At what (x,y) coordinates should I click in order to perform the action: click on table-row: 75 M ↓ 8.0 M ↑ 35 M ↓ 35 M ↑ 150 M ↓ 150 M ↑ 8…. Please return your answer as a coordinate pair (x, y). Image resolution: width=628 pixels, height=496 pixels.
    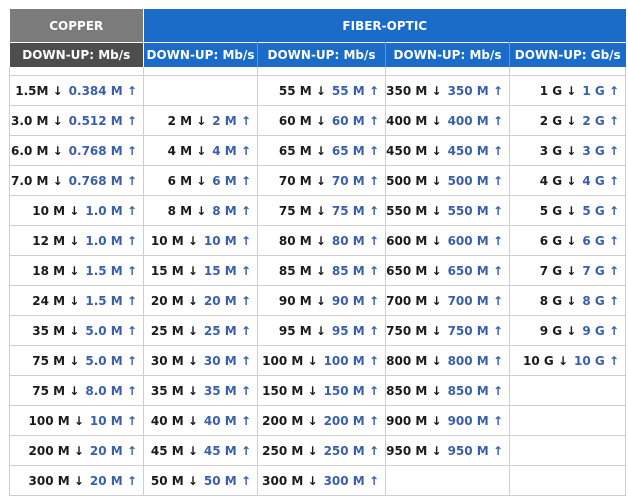
    Looking at the image, I should click on (317, 390).